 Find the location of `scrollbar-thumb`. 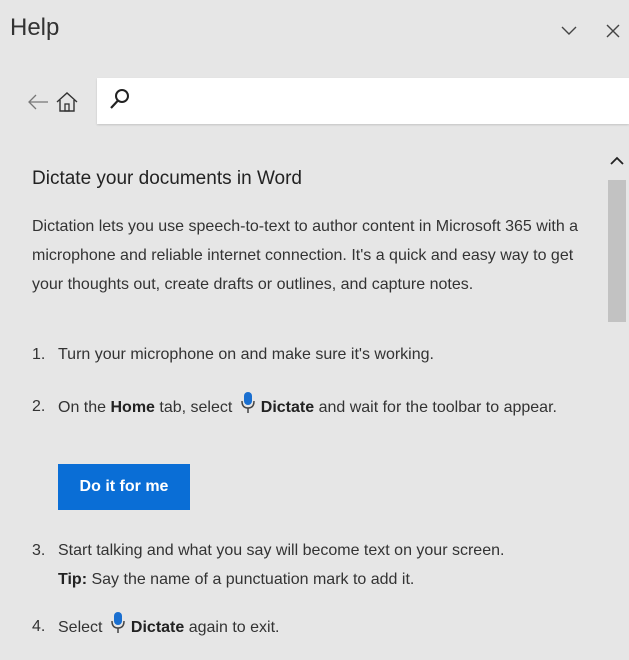

scrollbar-thumb is located at coordinates (617, 251).